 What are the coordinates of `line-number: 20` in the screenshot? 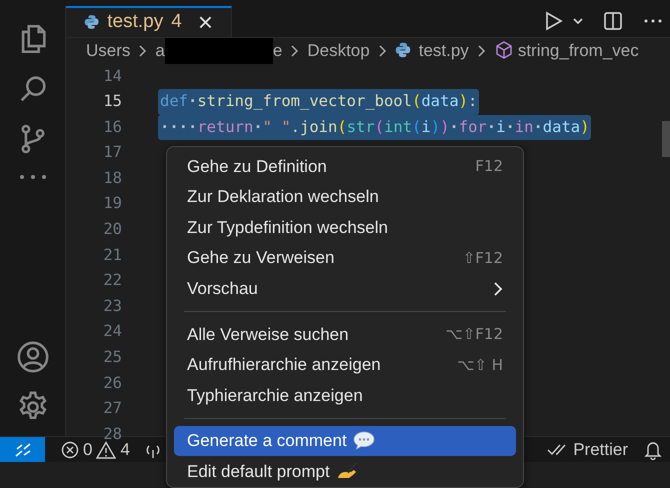 It's located at (112, 229).